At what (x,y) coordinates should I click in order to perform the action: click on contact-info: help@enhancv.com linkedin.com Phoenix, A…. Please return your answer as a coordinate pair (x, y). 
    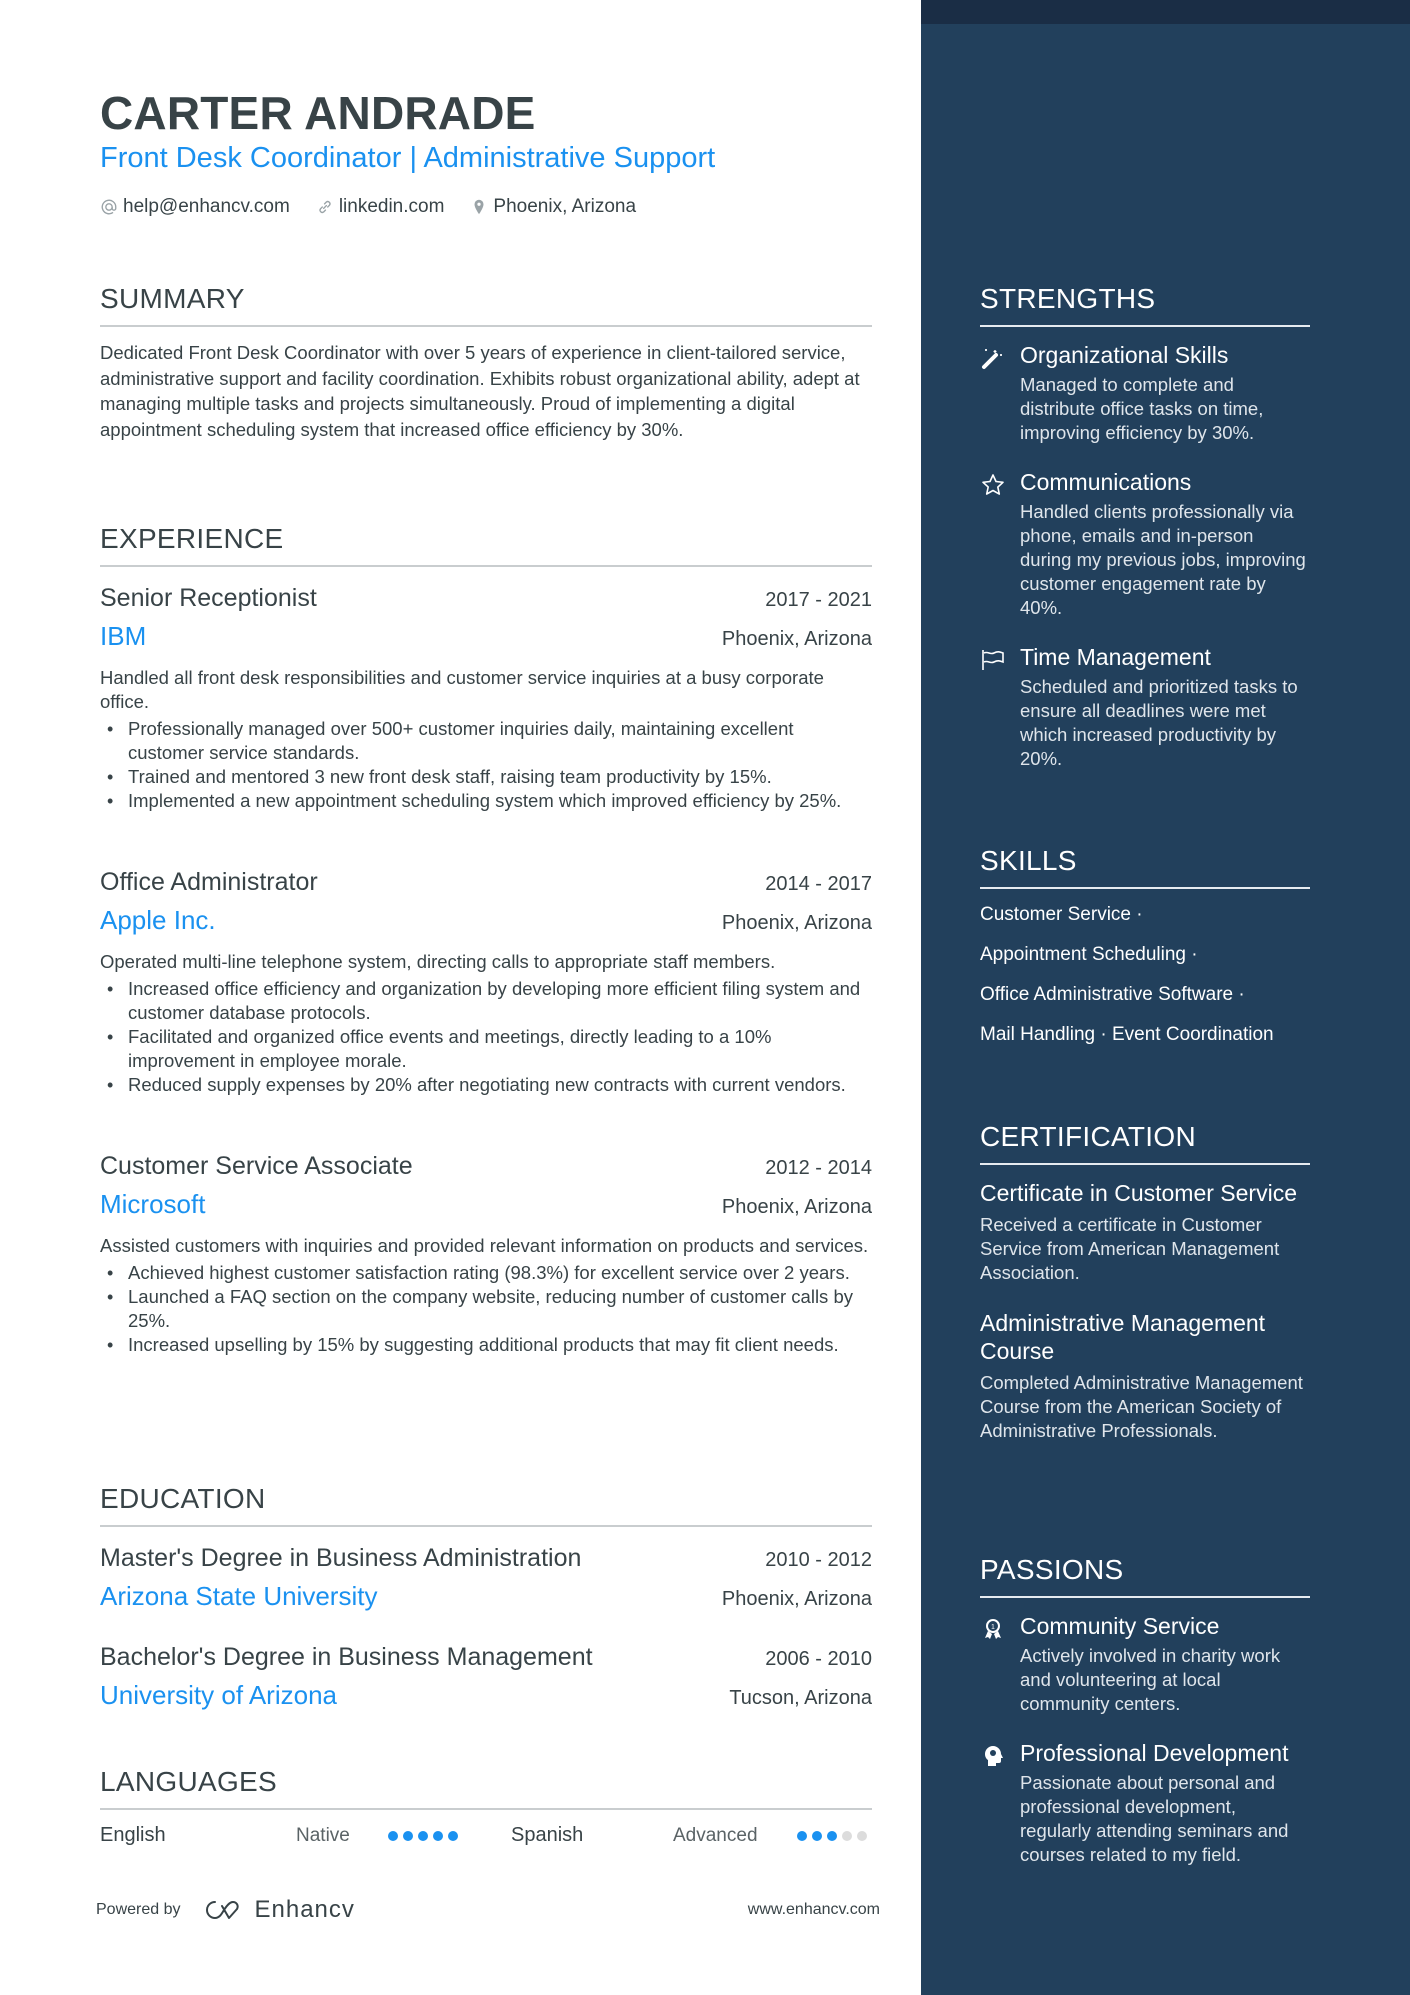
    Looking at the image, I should click on (368, 207).